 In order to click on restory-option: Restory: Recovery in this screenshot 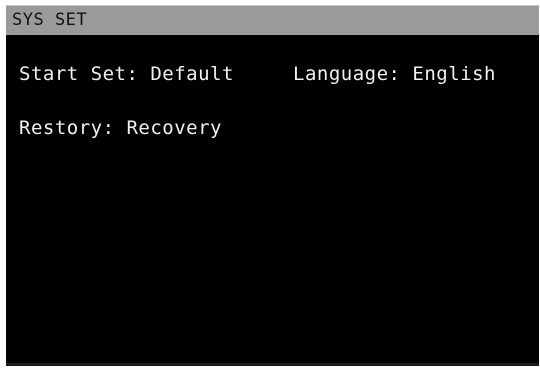, I will do `click(120, 128)`.